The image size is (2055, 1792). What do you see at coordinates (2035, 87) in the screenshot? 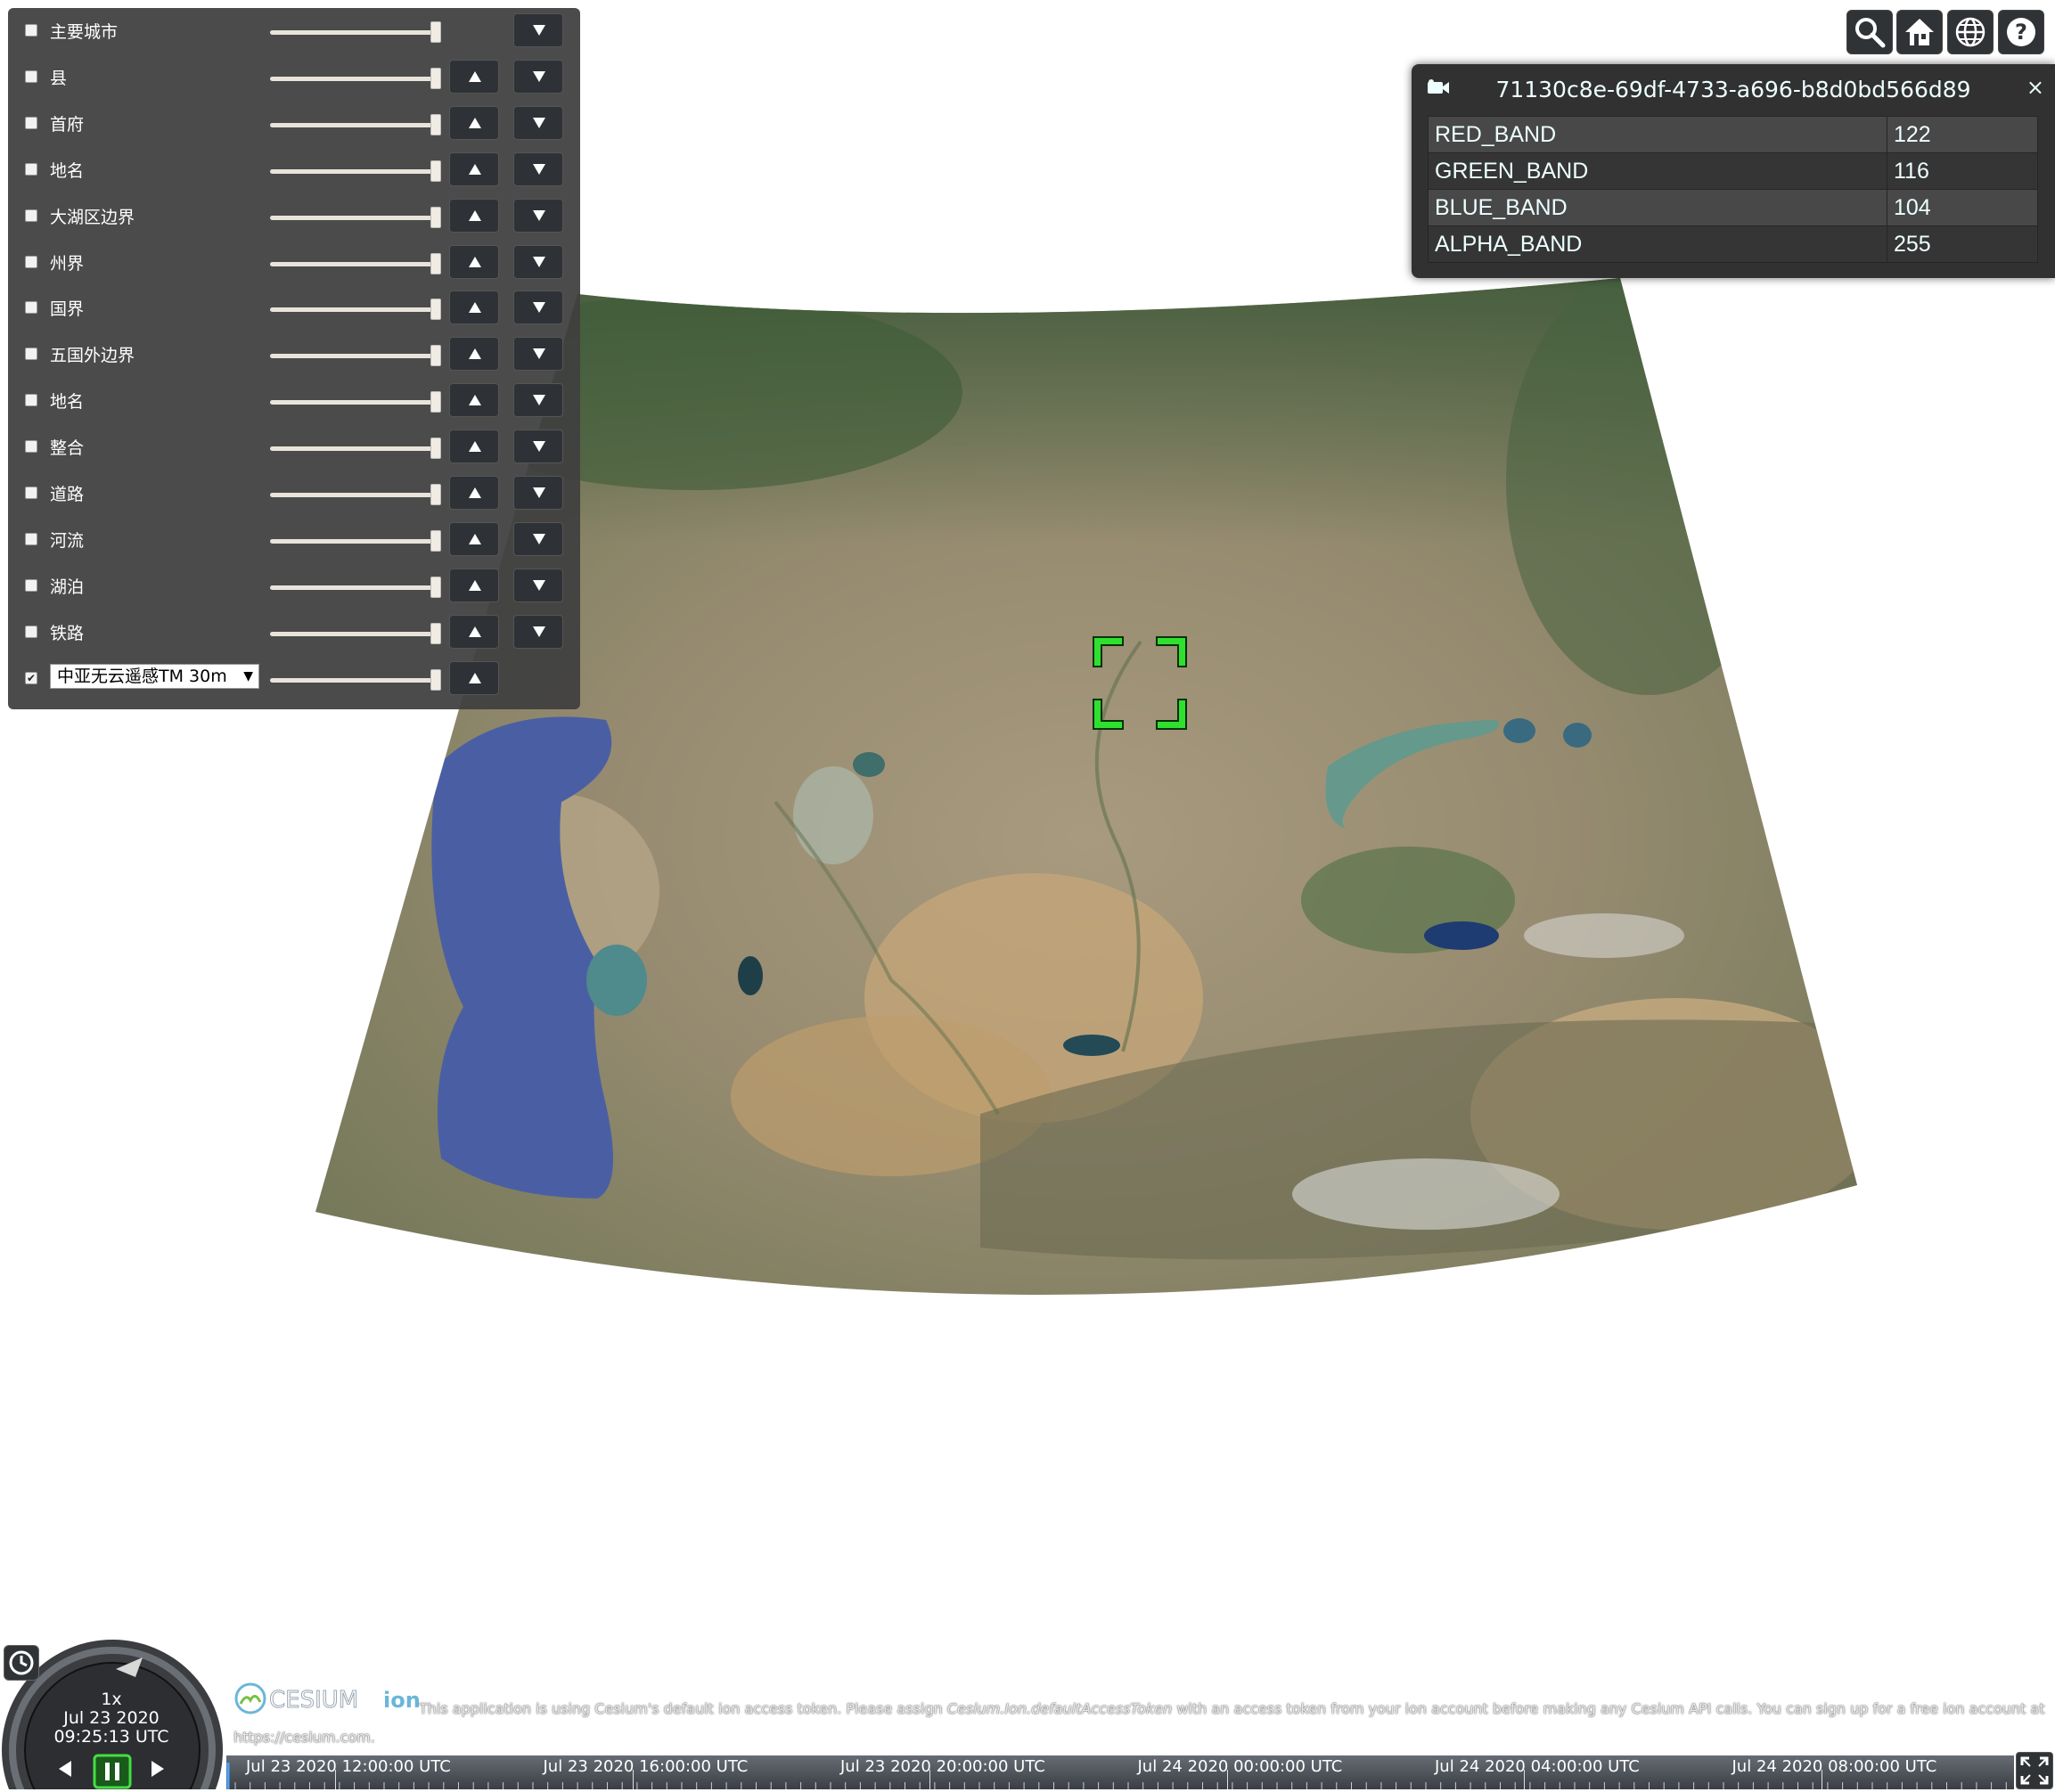
I see `close-icon: ×` at bounding box center [2035, 87].